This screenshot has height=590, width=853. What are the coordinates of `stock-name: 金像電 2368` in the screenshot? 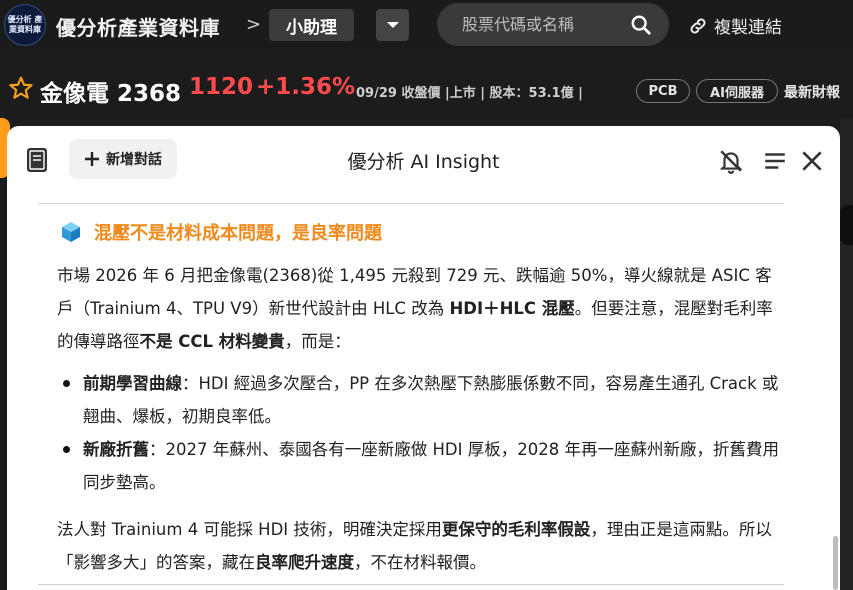 It's located at (111, 94).